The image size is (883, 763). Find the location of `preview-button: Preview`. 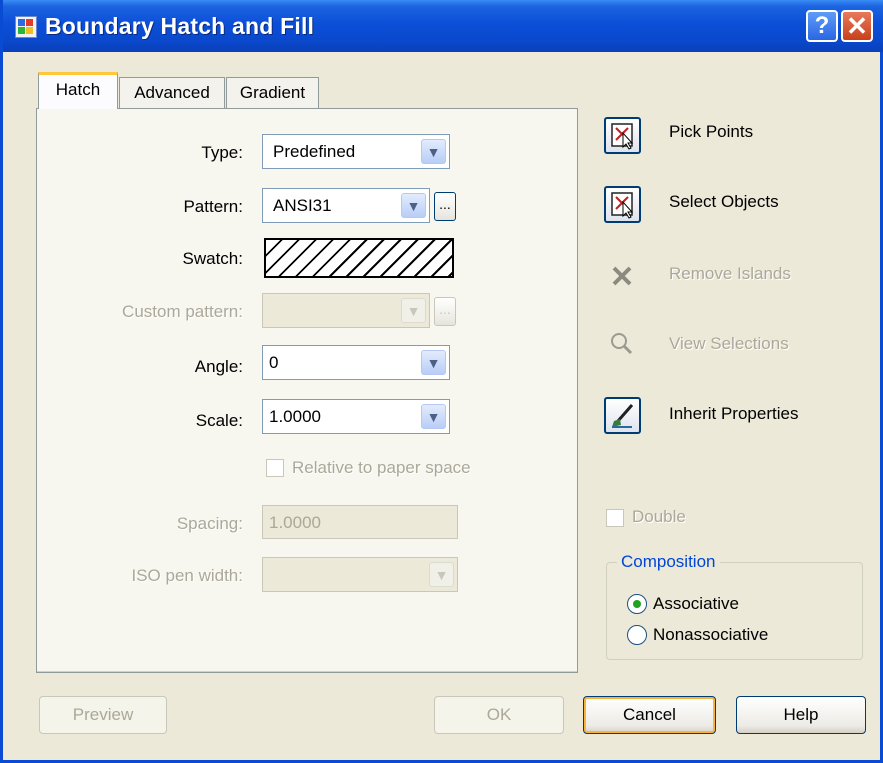

preview-button: Preview is located at coordinates (103, 715).